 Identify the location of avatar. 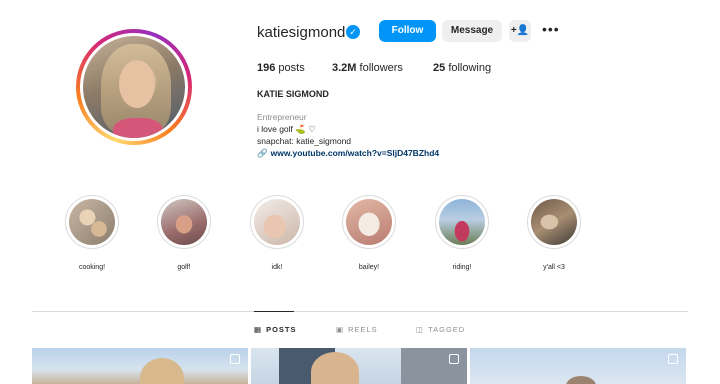
(134, 87).